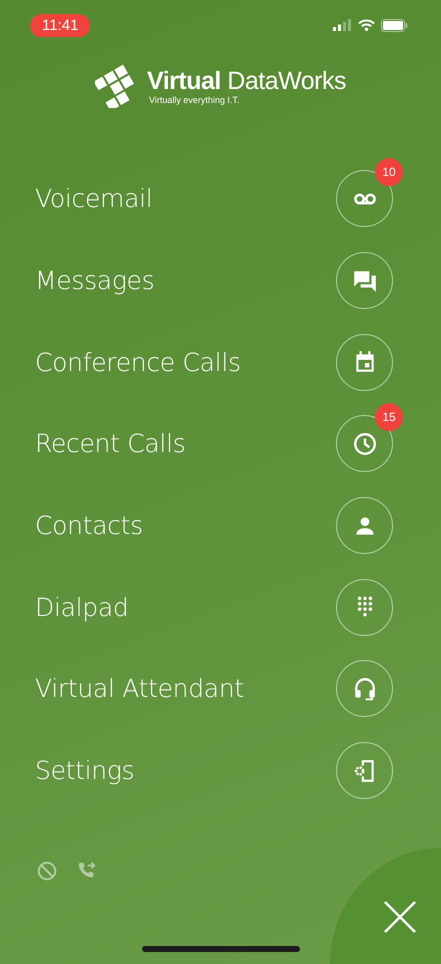  Describe the element at coordinates (93, 199) in the screenshot. I see `menu-label: Voicemail` at that location.